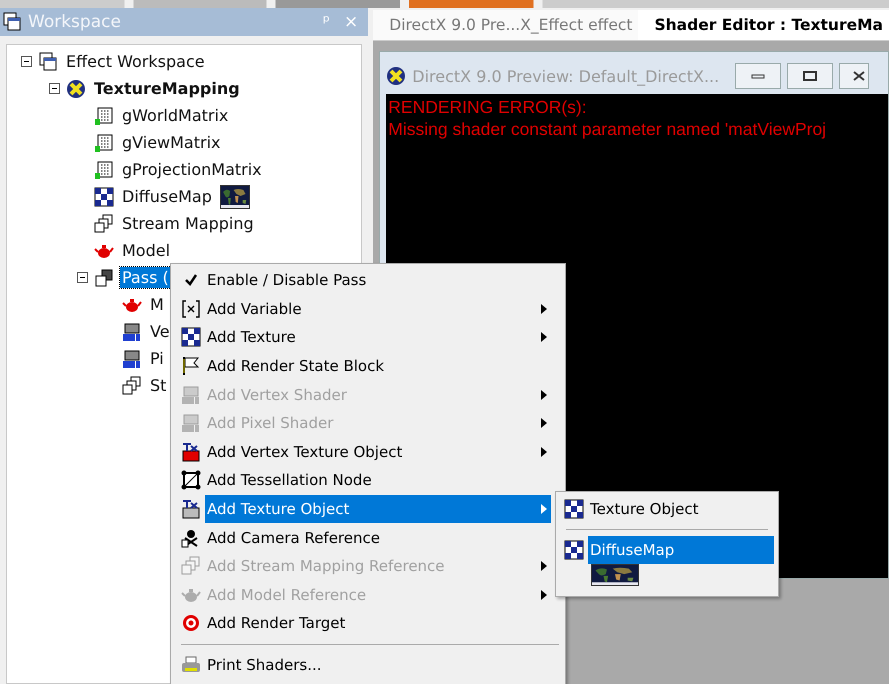 The image size is (889, 684). What do you see at coordinates (378, 280) in the screenshot?
I see `menu-item: Enable / Disable Pass` at bounding box center [378, 280].